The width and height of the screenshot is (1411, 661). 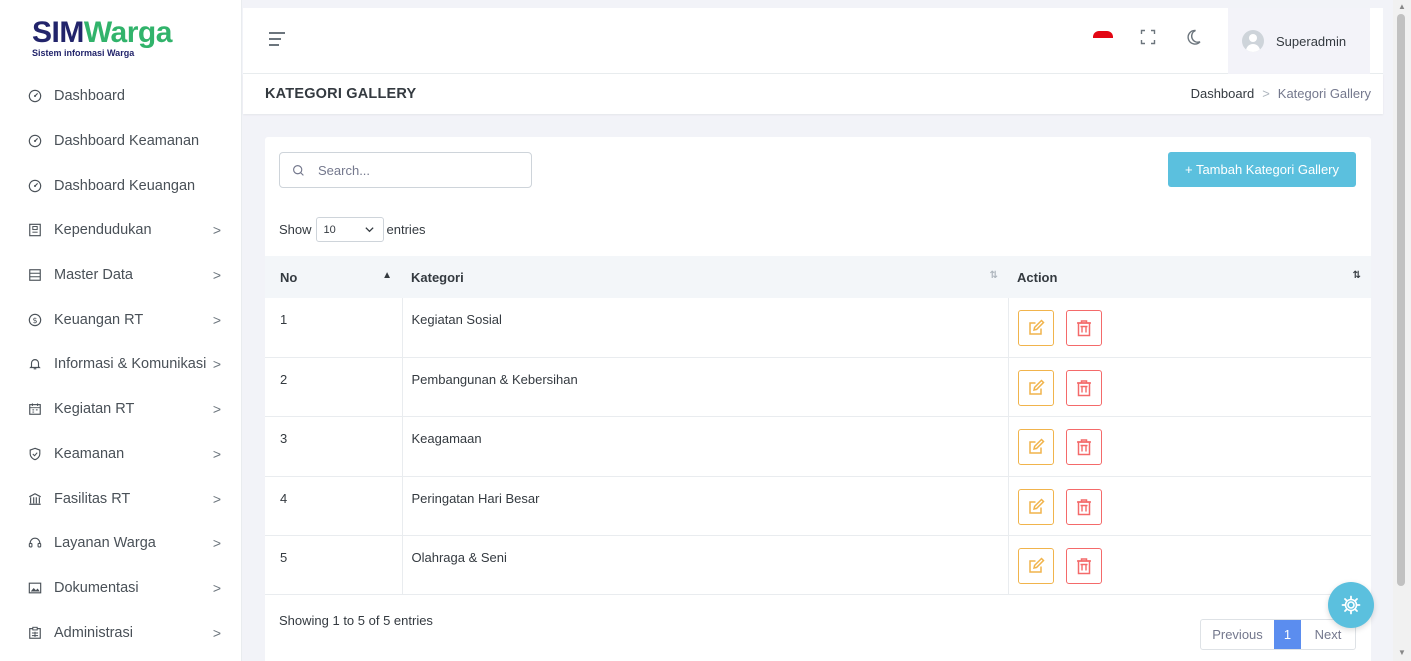 I want to click on breadcrumb-dashboard: Dashboard, so click(x=1223, y=93).